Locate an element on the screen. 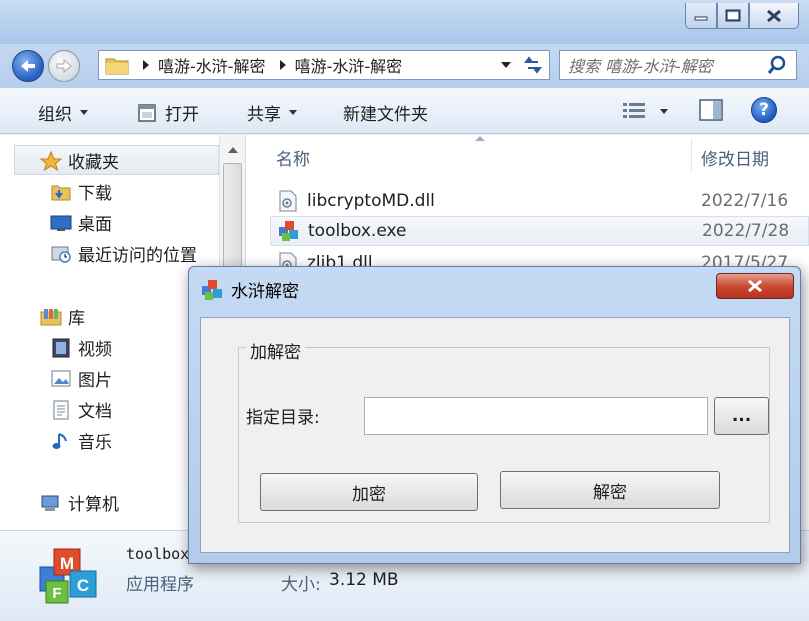  mfc-app-icon: M C F is located at coordinates (68, 576).